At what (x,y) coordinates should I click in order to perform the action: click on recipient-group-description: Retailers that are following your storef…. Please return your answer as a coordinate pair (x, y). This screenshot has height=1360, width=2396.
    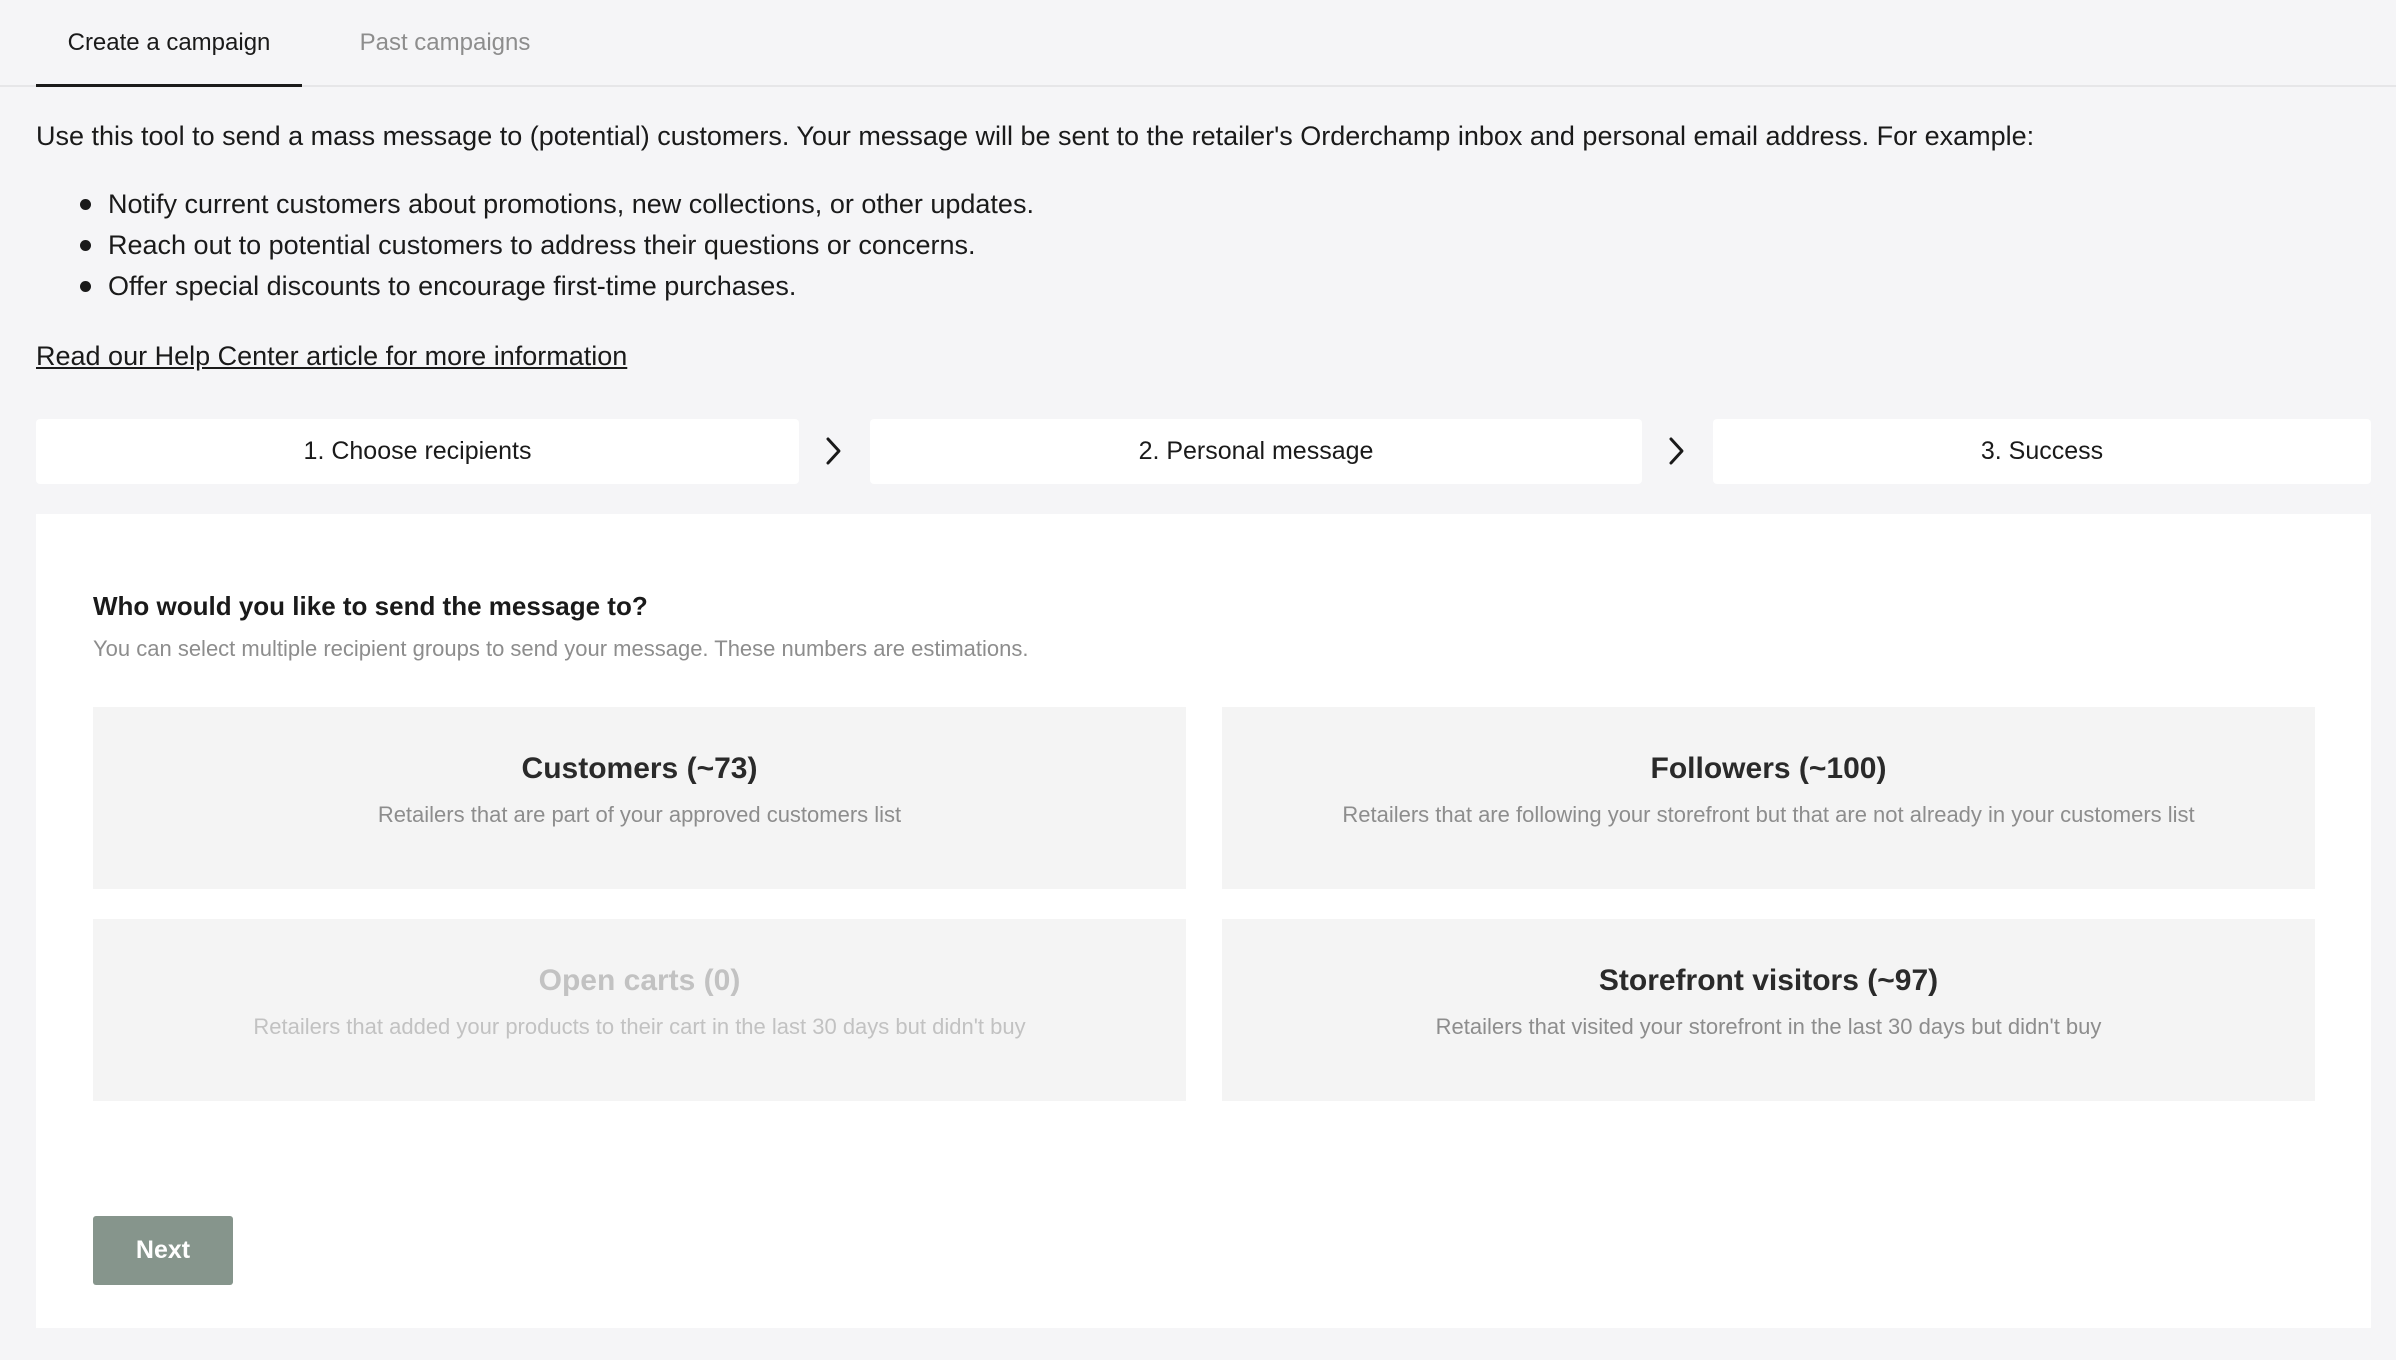
    Looking at the image, I should click on (1768, 814).